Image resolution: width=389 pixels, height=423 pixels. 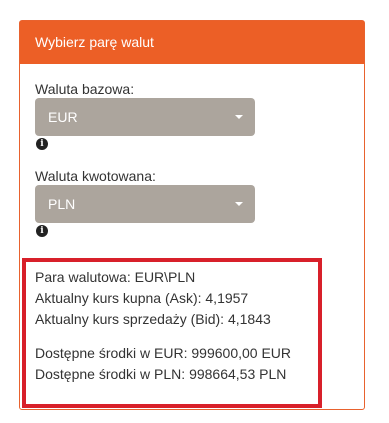 I want to click on base-currency-select: EUR, so click(x=145, y=117).